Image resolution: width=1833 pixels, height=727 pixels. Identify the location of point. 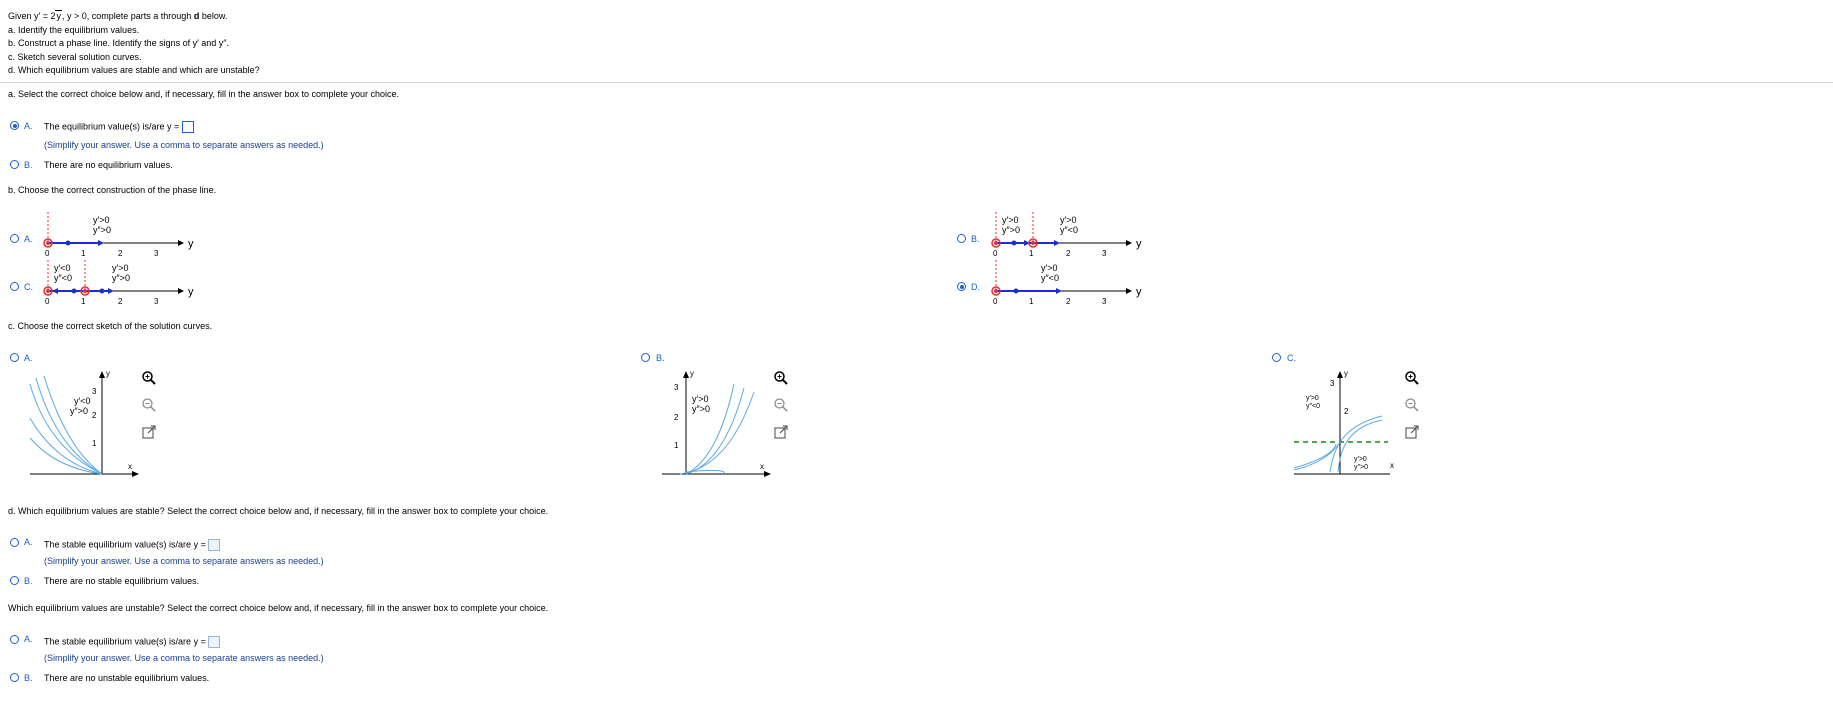
(68, 243).